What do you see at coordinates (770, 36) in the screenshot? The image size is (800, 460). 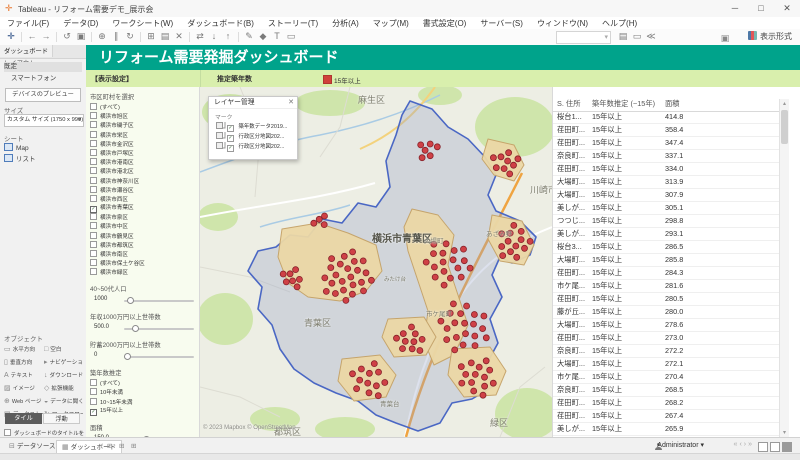 I see `show-me-button: 表示形式` at bounding box center [770, 36].